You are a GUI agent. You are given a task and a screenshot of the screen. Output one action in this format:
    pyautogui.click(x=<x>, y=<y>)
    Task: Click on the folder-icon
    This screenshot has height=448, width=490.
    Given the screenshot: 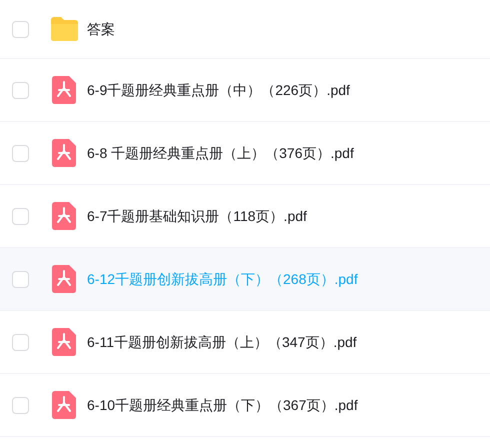 What is the action you would take?
    pyautogui.click(x=64, y=29)
    